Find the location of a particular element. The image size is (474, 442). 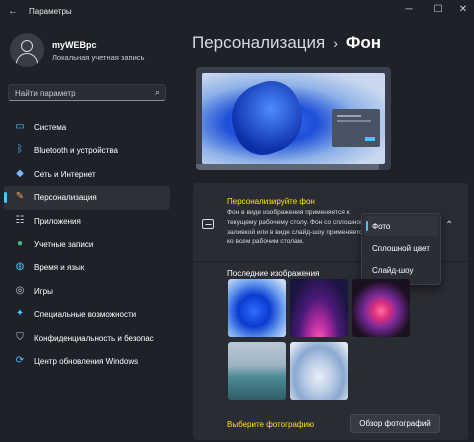

sidebar-item-apps: ☷ Приложения is located at coordinates (87, 221).